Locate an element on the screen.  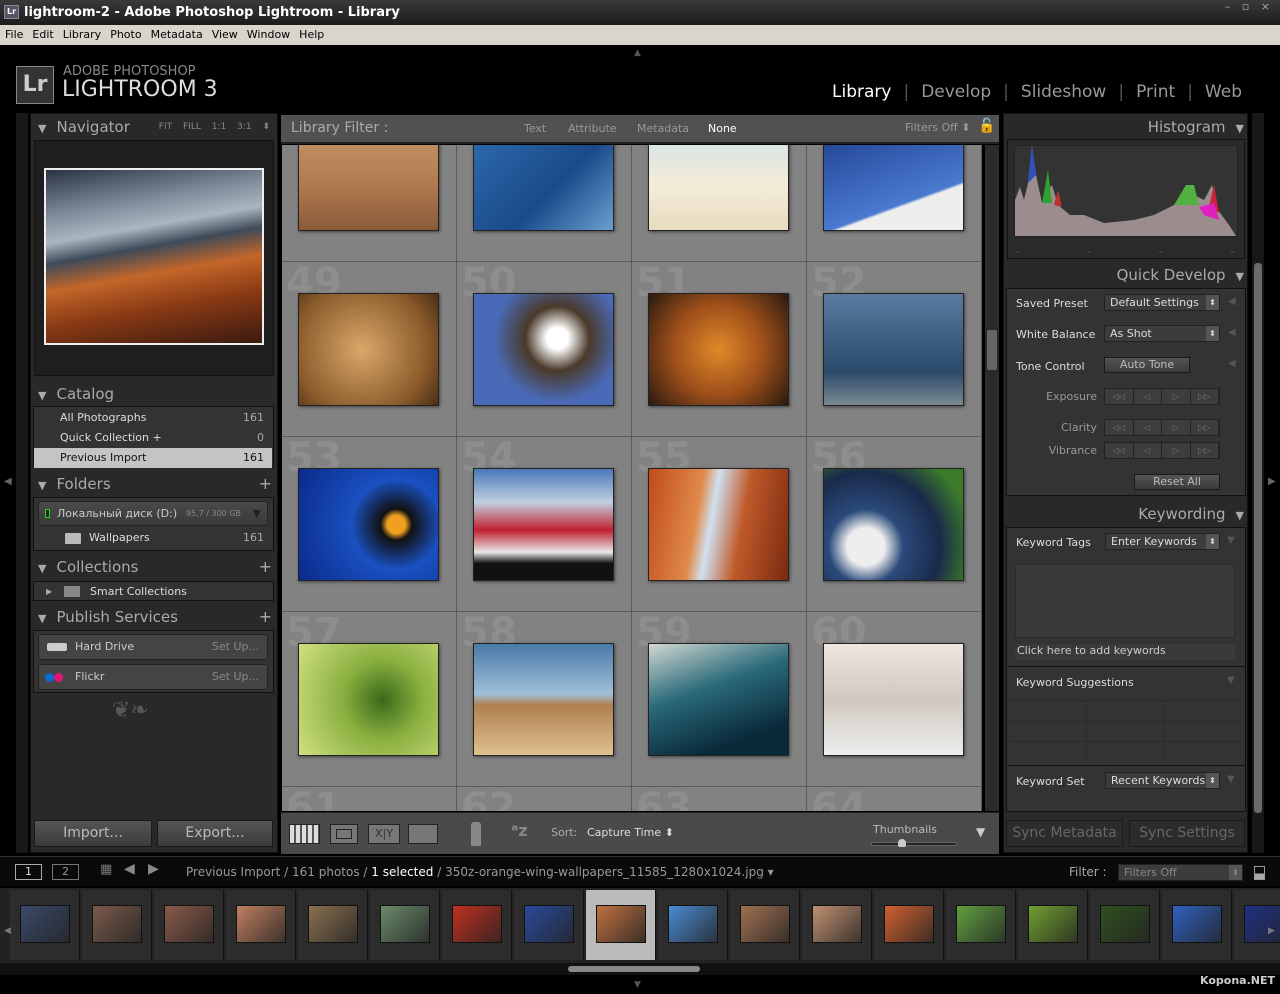
filter-lock-switch is located at coordinates (1259, 873).